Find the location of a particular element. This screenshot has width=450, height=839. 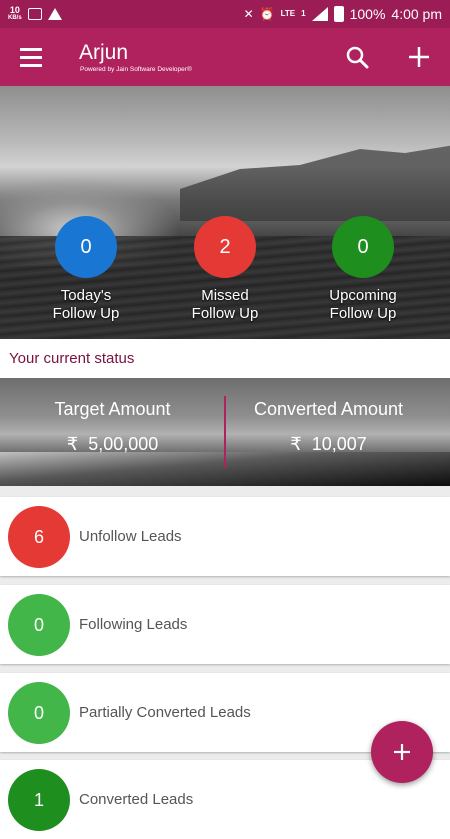

search-button is located at coordinates (357, 57).